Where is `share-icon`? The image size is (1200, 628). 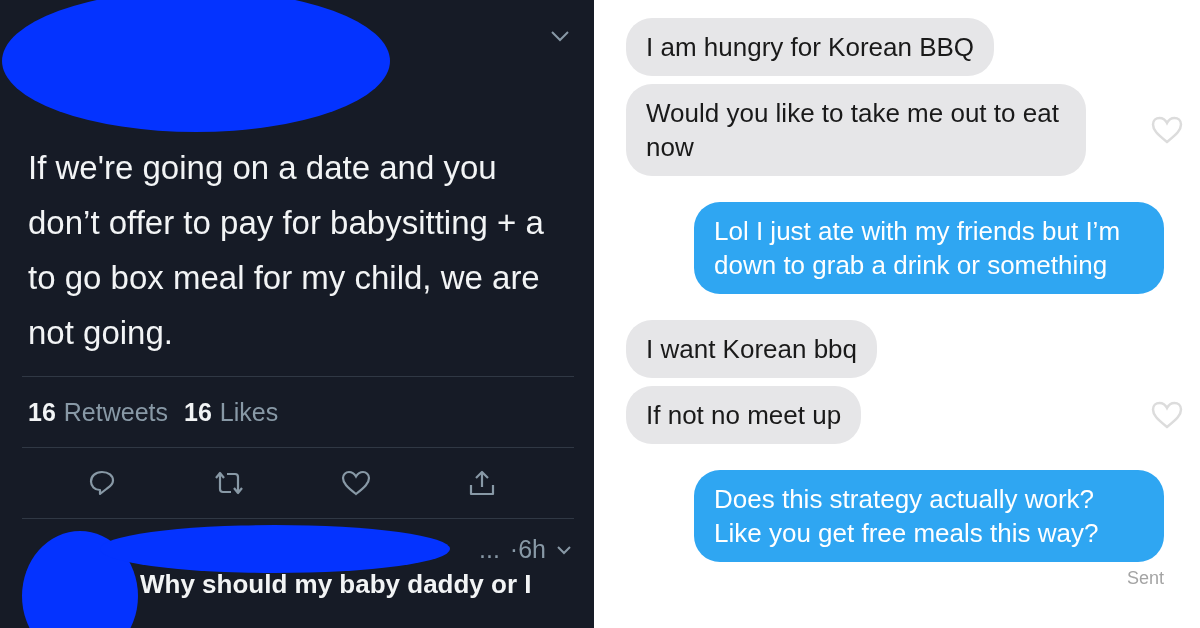
share-icon is located at coordinates (481, 483).